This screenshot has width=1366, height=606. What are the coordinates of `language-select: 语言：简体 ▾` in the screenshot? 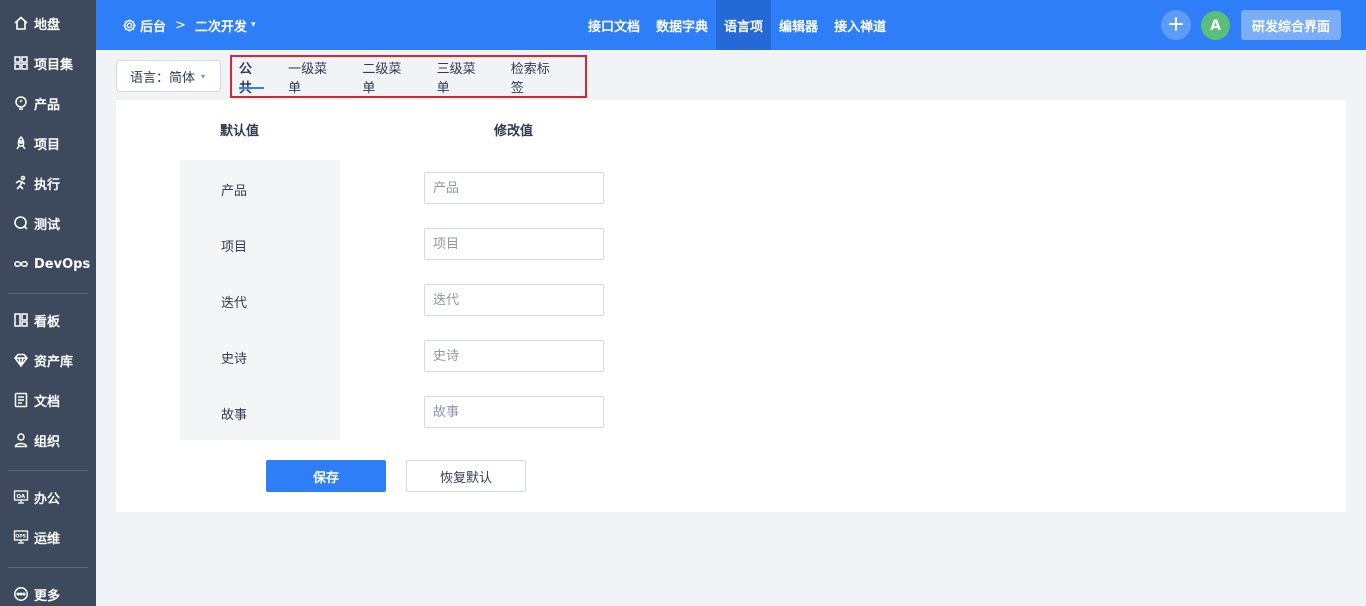 It's located at (168, 76).